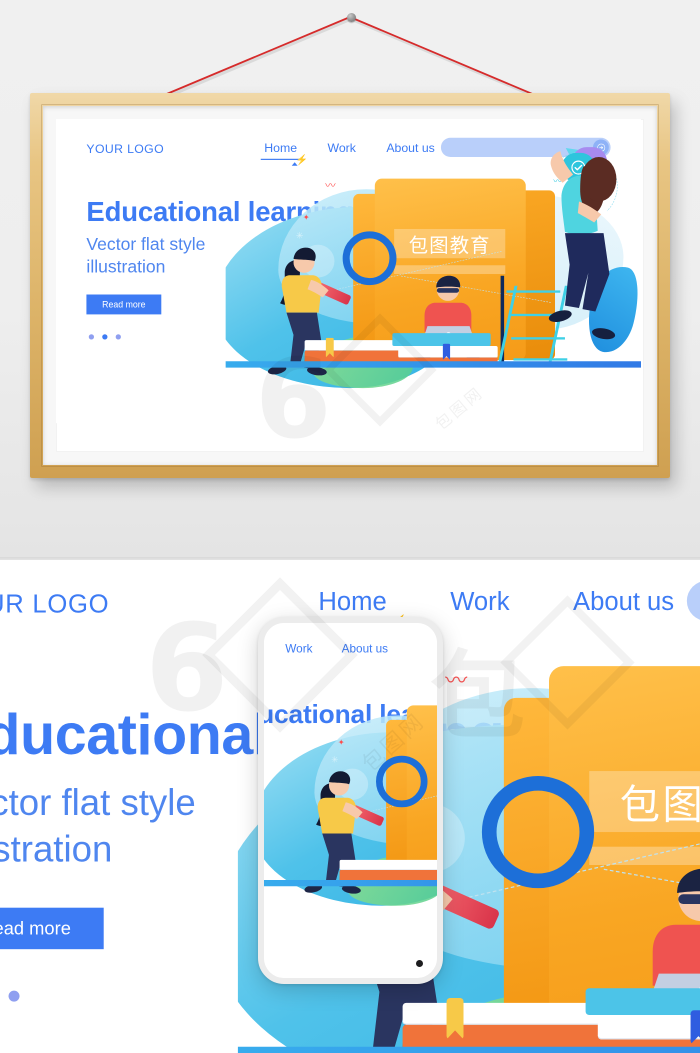 The image size is (700, 1053). What do you see at coordinates (125, 149) in the screenshot?
I see `site-logo: YOUR LOGO` at bounding box center [125, 149].